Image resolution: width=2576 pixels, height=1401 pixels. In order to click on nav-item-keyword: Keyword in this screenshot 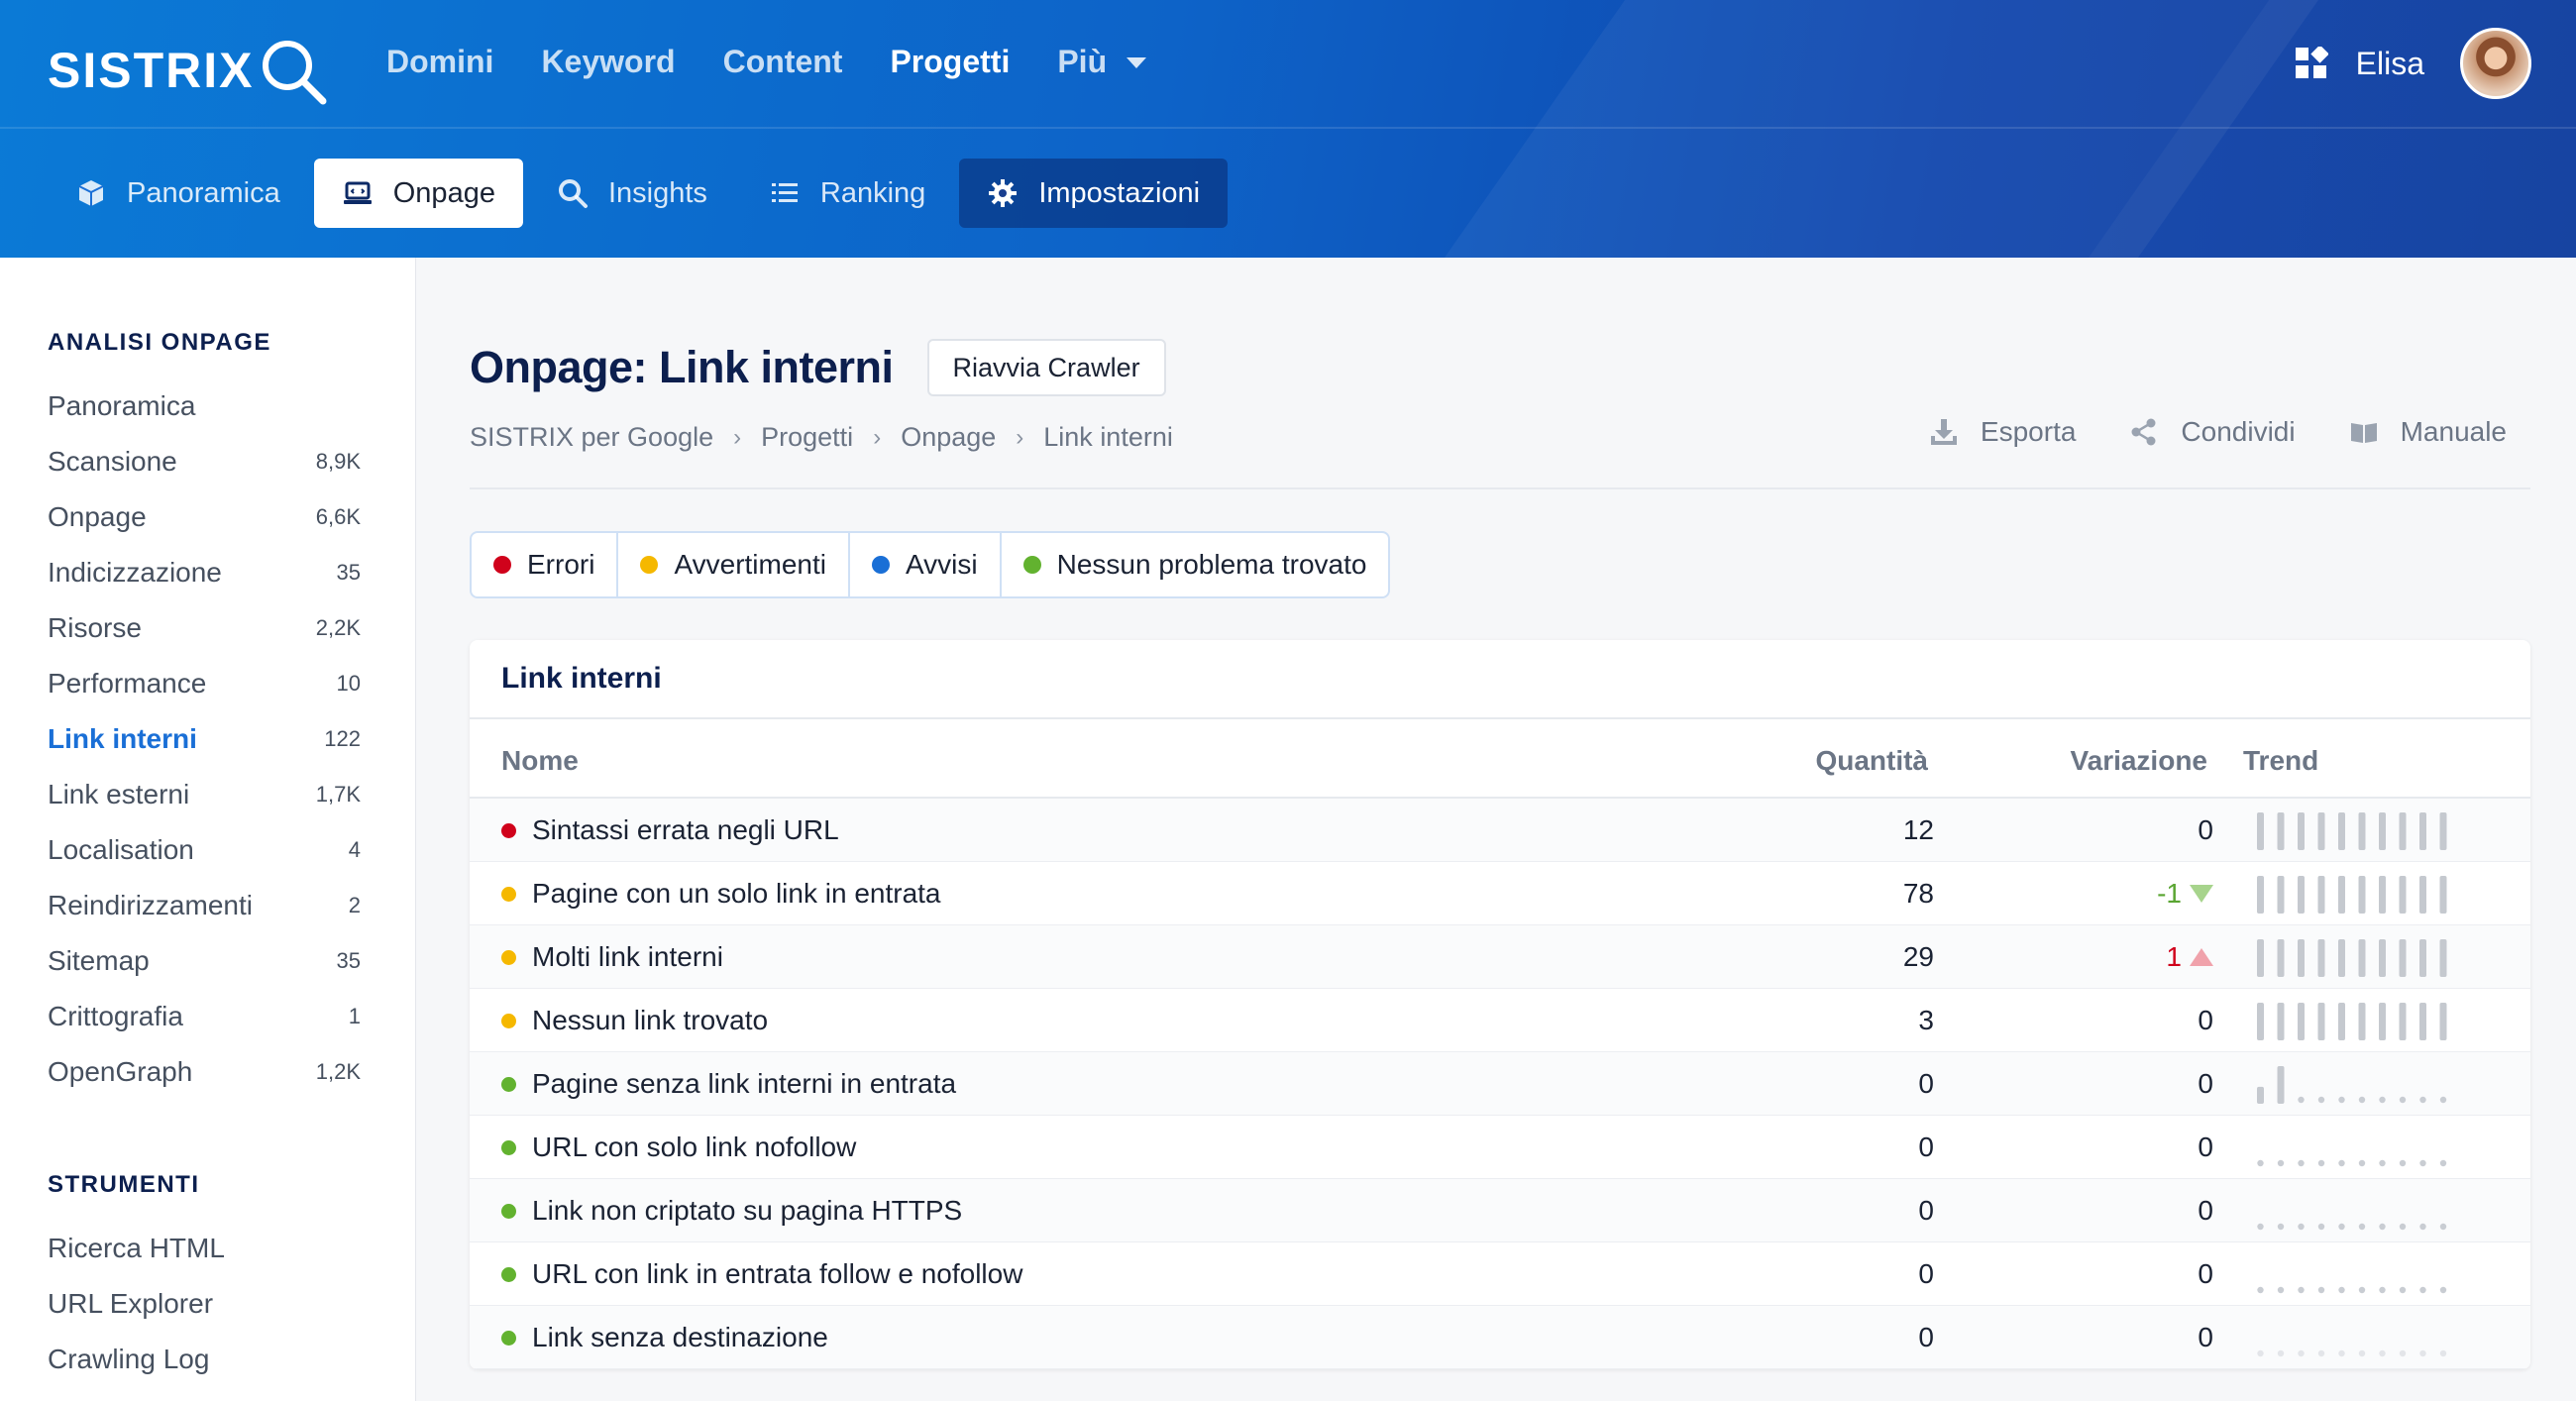, I will do `click(608, 62)`.